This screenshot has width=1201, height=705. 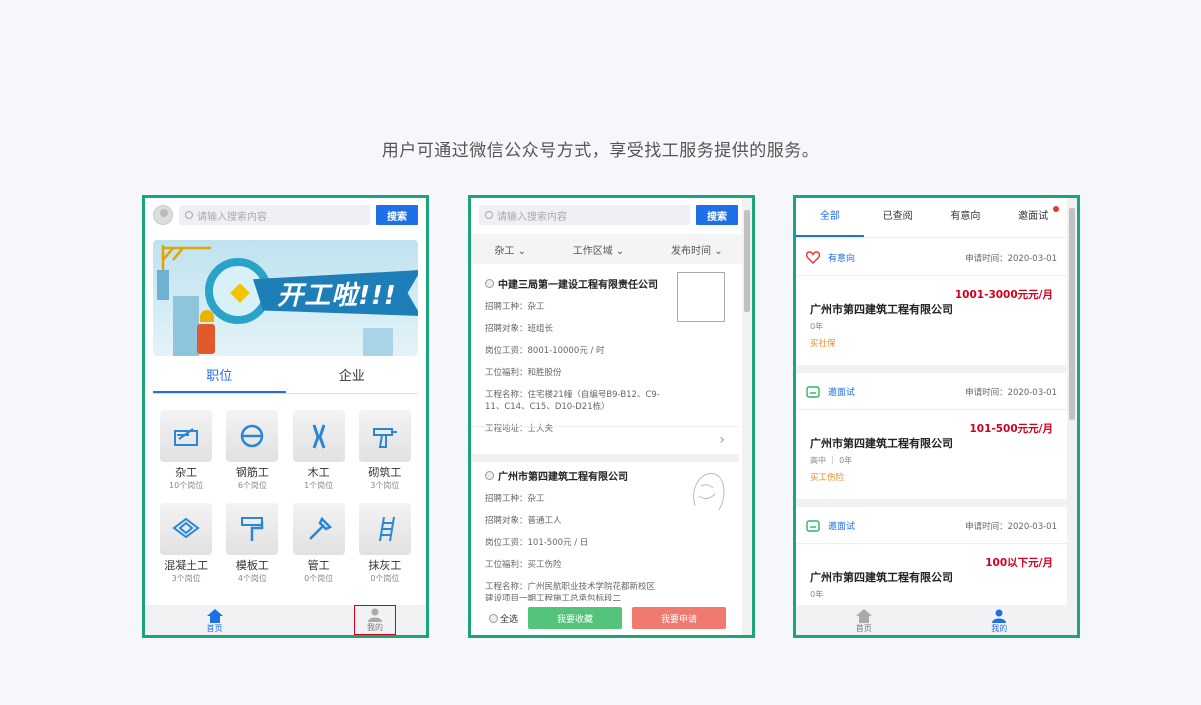 I want to click on banner-flag: 开工啦!!!, so click(x=335, y=293).